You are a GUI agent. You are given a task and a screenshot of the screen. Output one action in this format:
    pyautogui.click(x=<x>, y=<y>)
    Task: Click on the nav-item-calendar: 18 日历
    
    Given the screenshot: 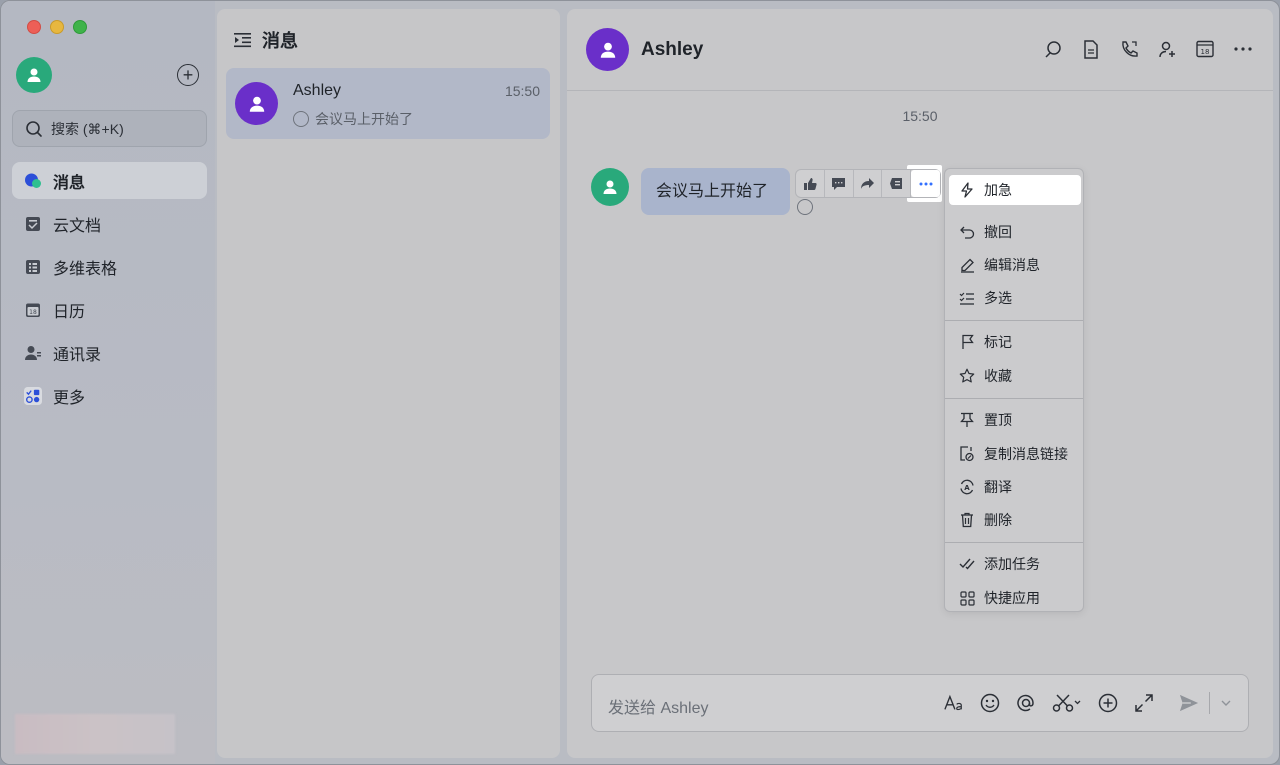 What is the action you would take?
    pyautogui.click(x=109, y=309)
    